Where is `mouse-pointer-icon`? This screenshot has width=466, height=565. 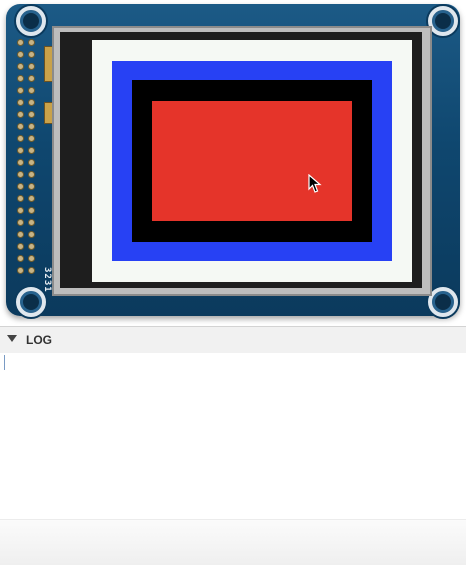 mouse-pointer-icon is located at coordinates (315, 183).